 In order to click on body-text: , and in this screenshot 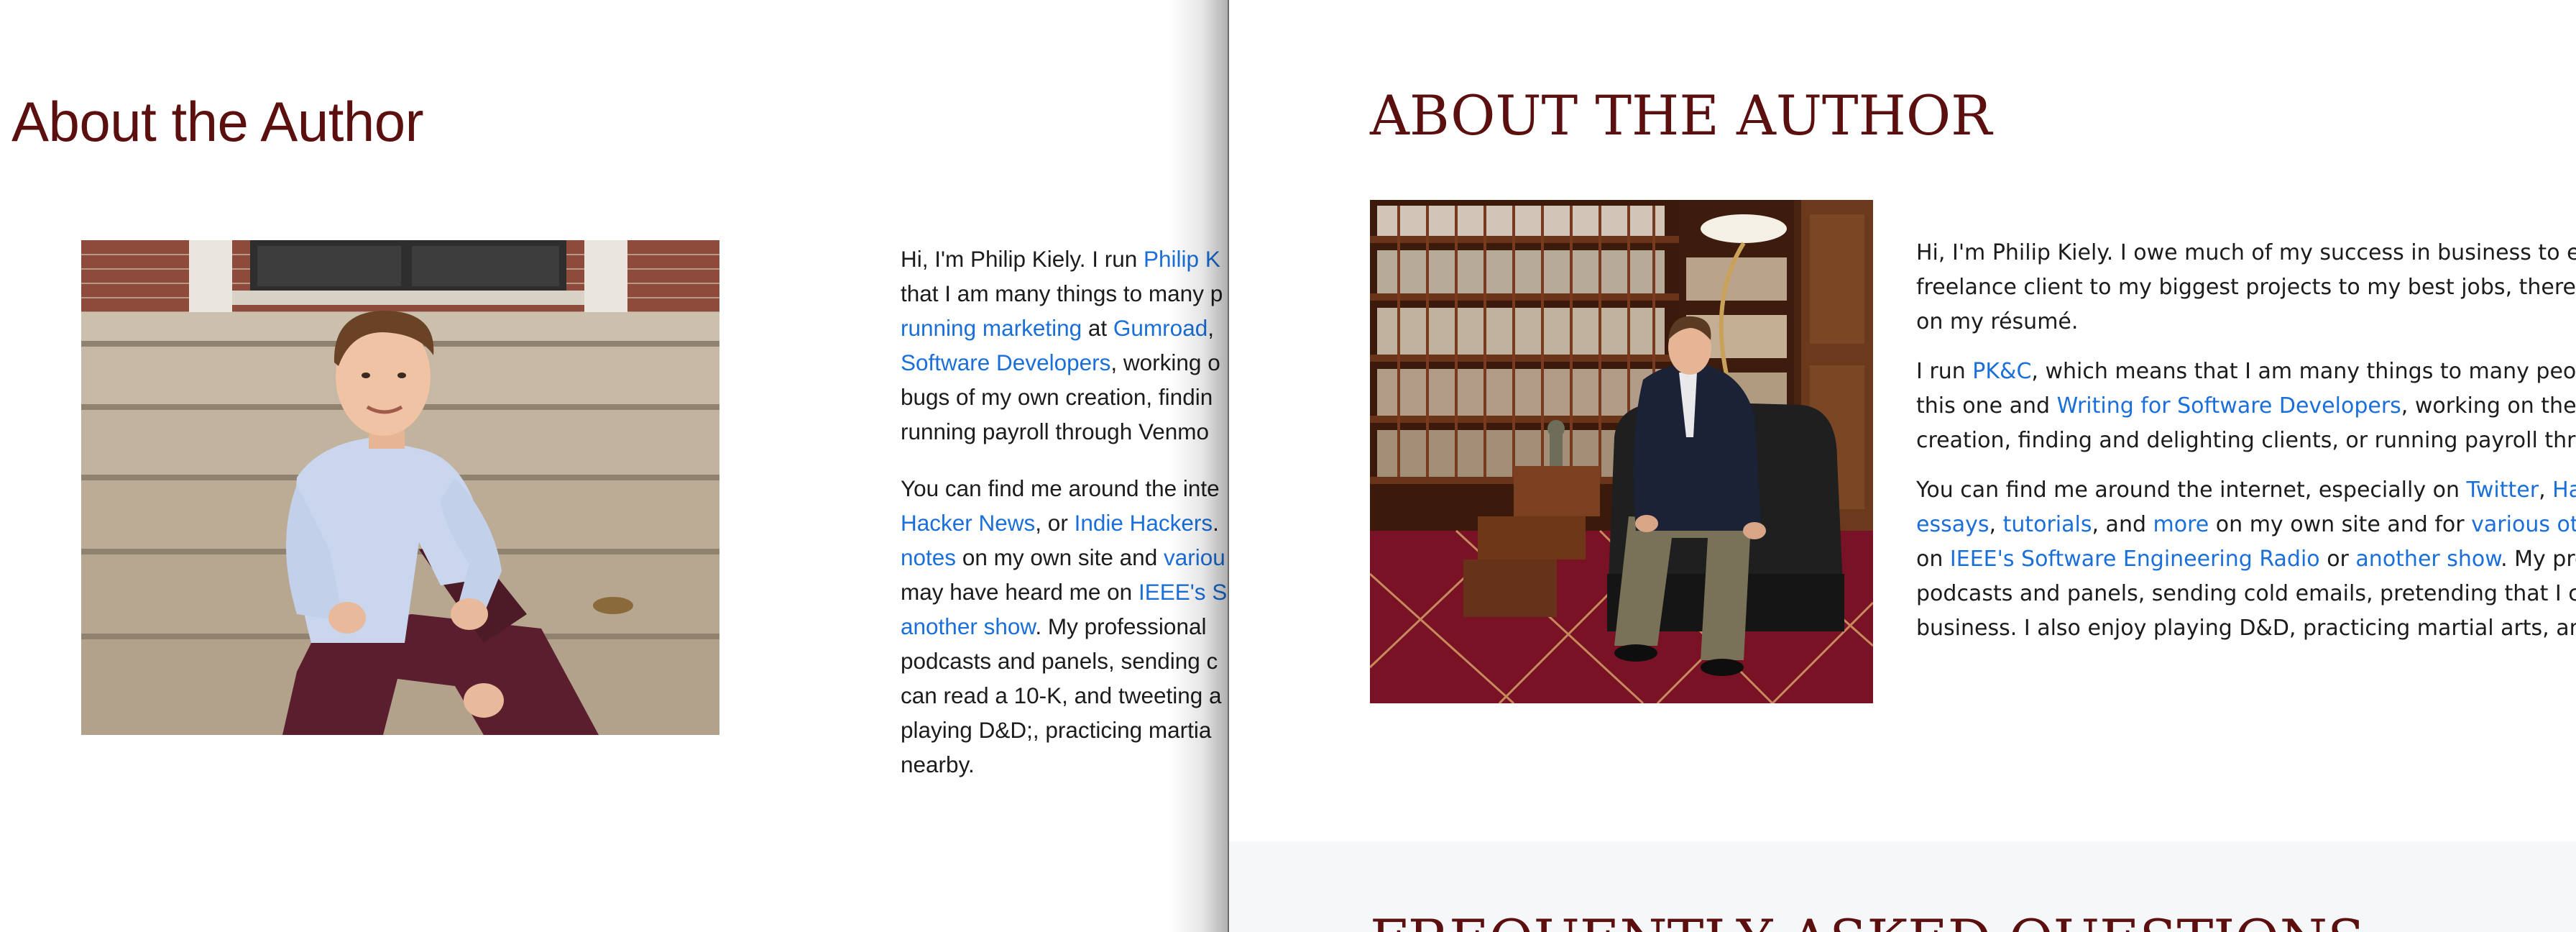, I will do `click(2122, 524)`.